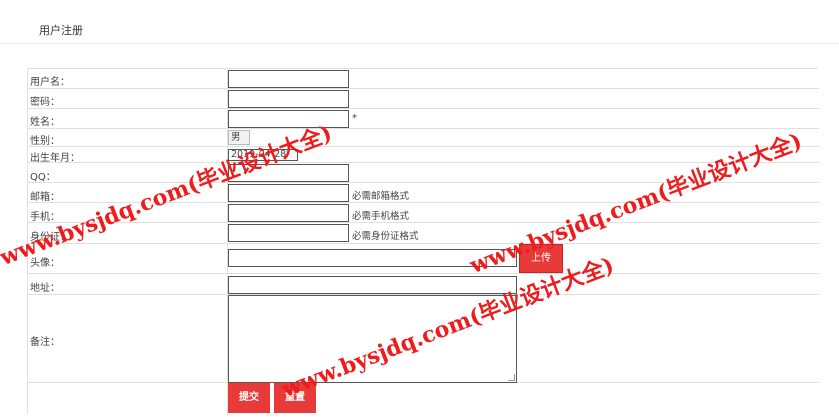 This screenshot has width=839, height=419. I want to click on form-row-gender: 性别： 男, so click(423, 138).